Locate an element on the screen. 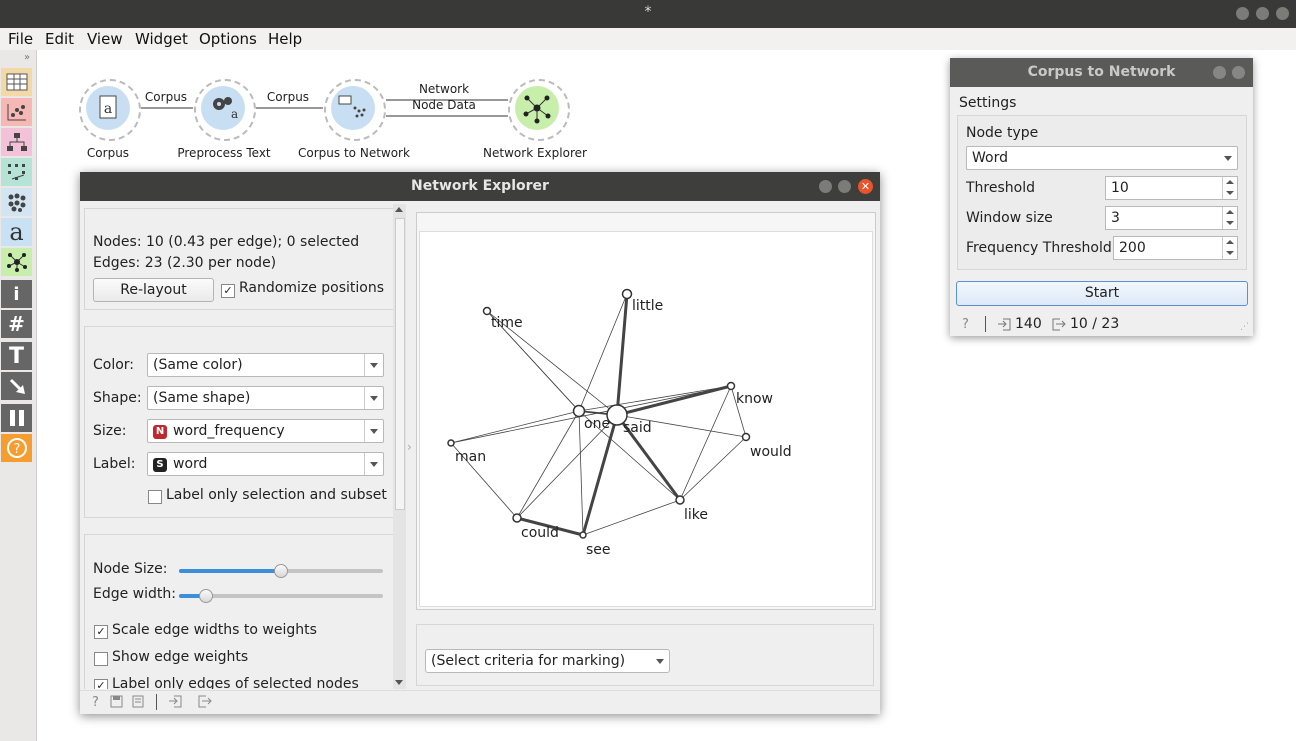  explorer-minimize-button is located at coordinates (825, 186).